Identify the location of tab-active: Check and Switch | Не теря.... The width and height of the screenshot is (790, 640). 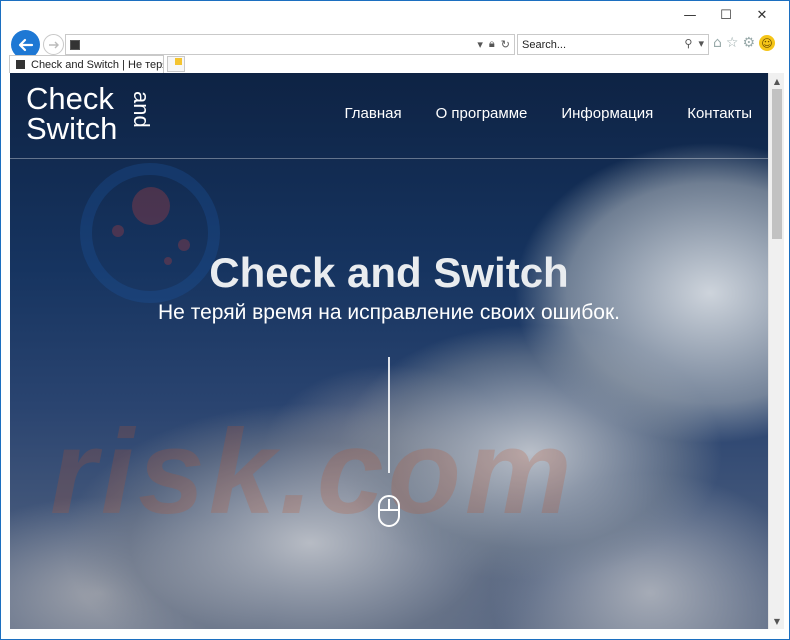
(86, 64).